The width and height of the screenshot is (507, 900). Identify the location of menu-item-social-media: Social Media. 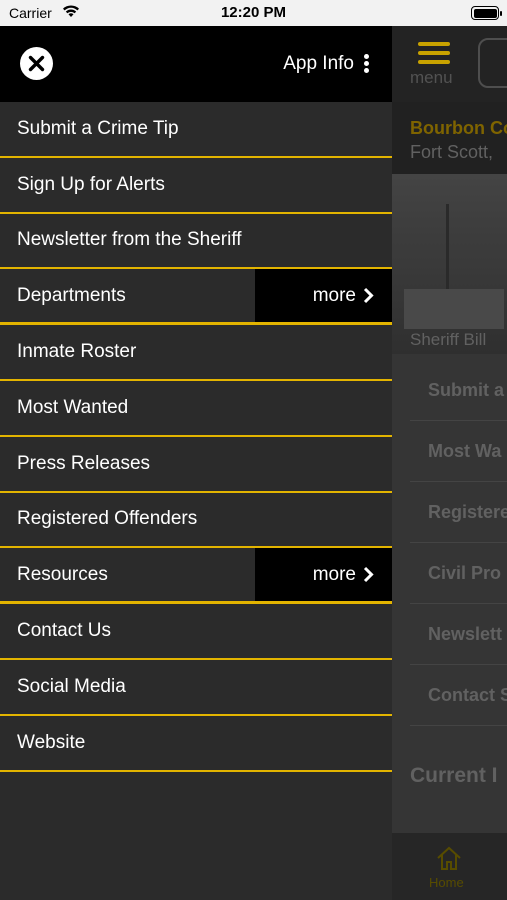
(196, 688).